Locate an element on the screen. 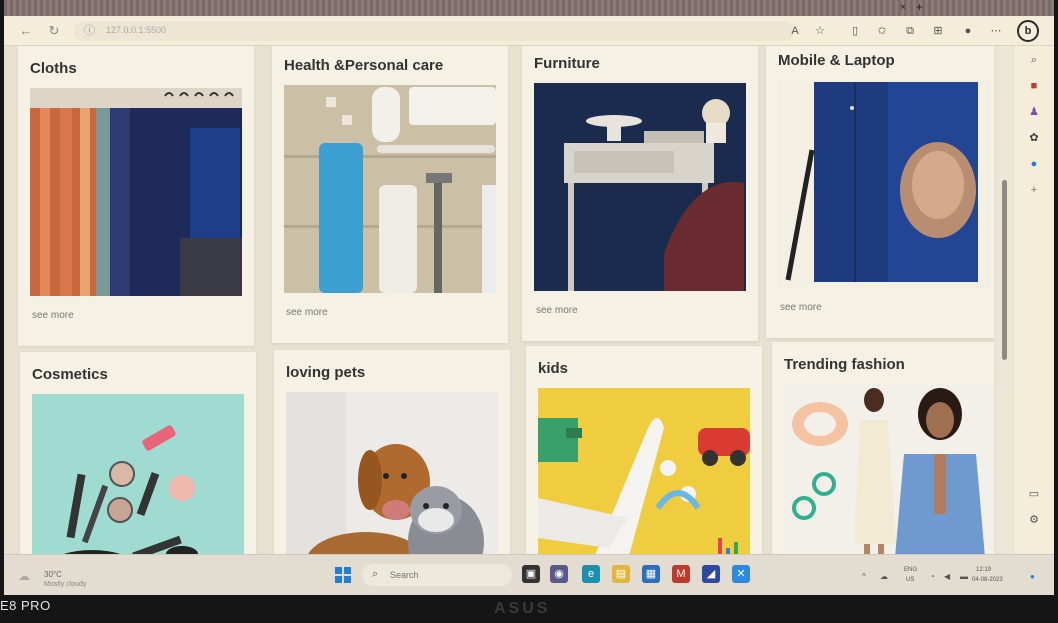  tools-icon: ♟ is located at coordinates (1034, 112).